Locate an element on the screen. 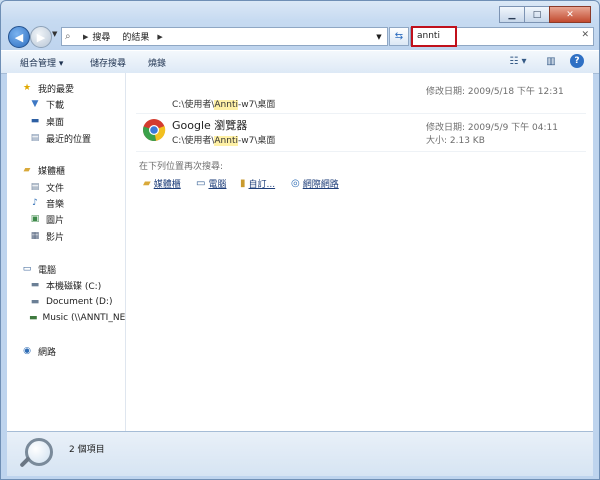 This screenshot has width=600, height=480. preview-pane-icon: ▥ is located at coordinates (551, 61).